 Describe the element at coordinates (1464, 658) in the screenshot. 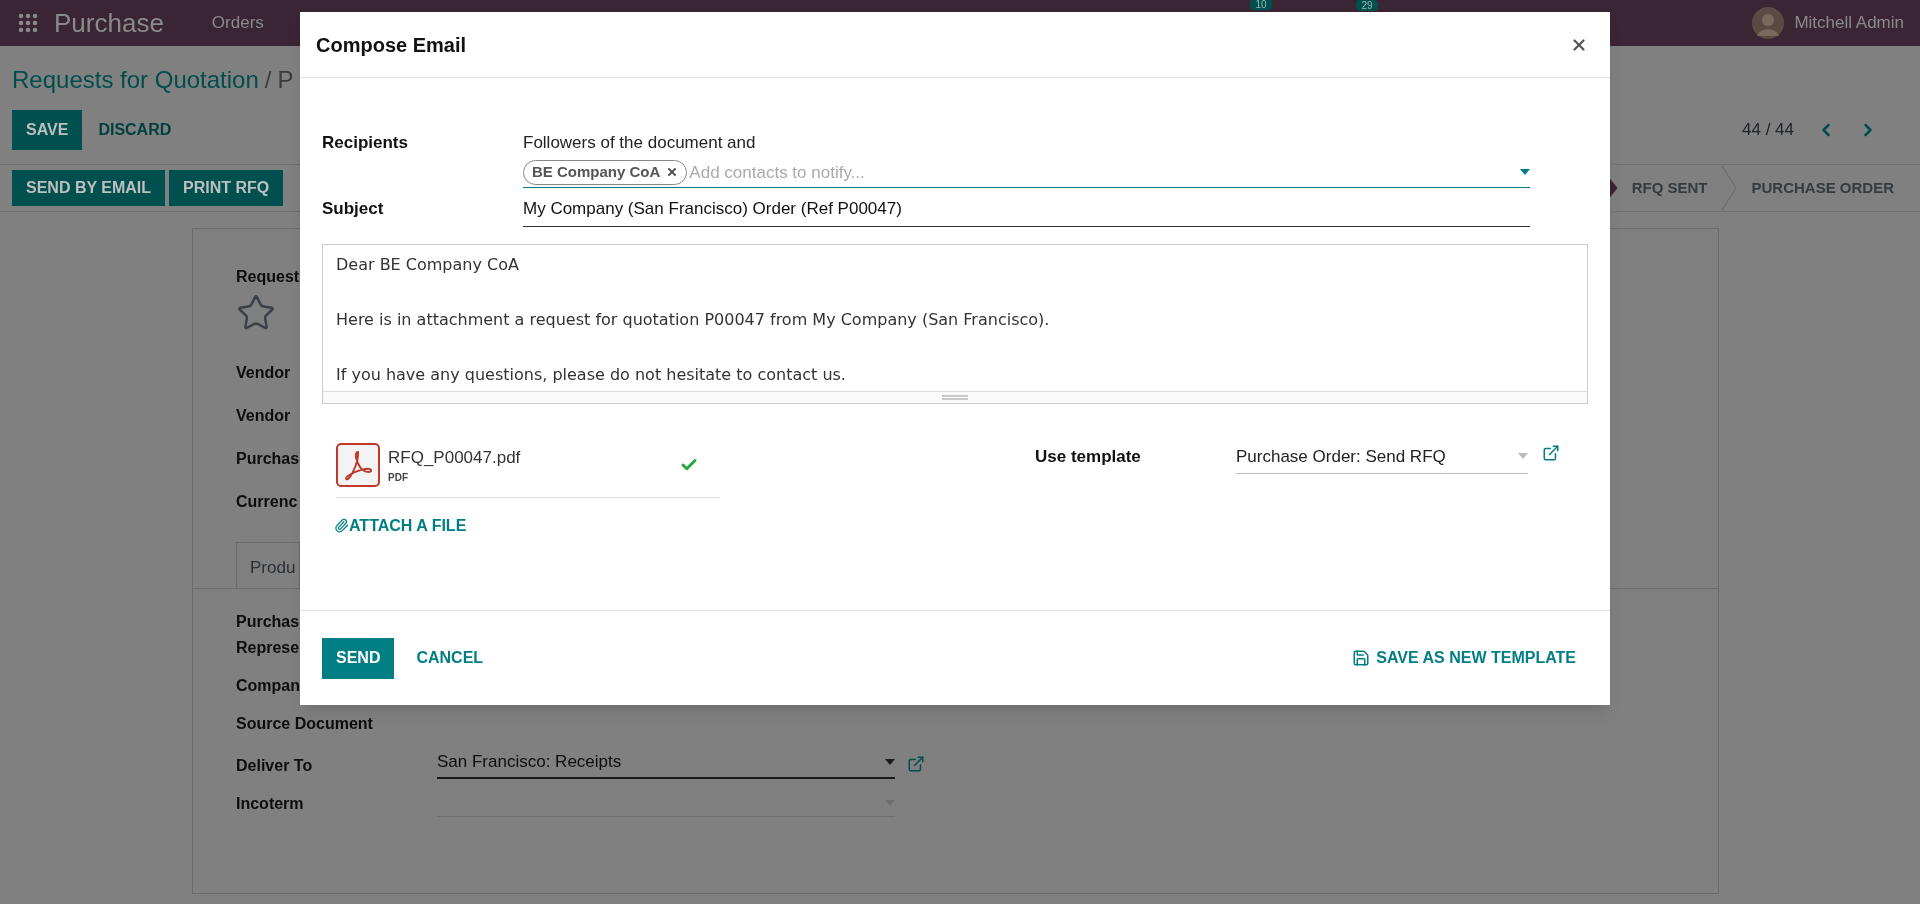

I see `save-template-button: SAVE AS NEW TEMPLATE` at that location.